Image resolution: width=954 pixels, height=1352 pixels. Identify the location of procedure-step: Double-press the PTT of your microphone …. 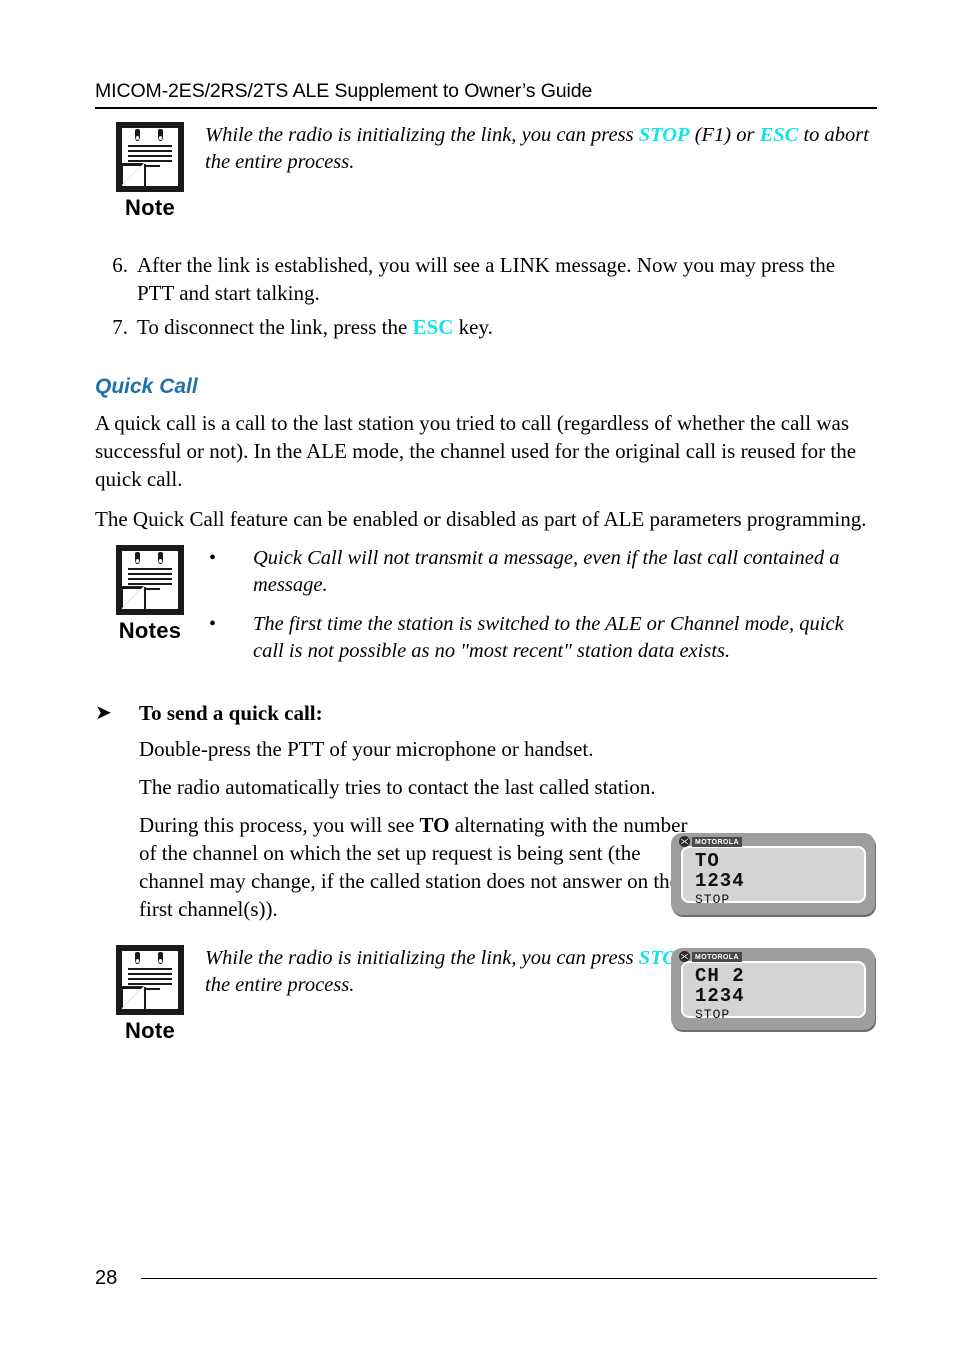
(366, 749).